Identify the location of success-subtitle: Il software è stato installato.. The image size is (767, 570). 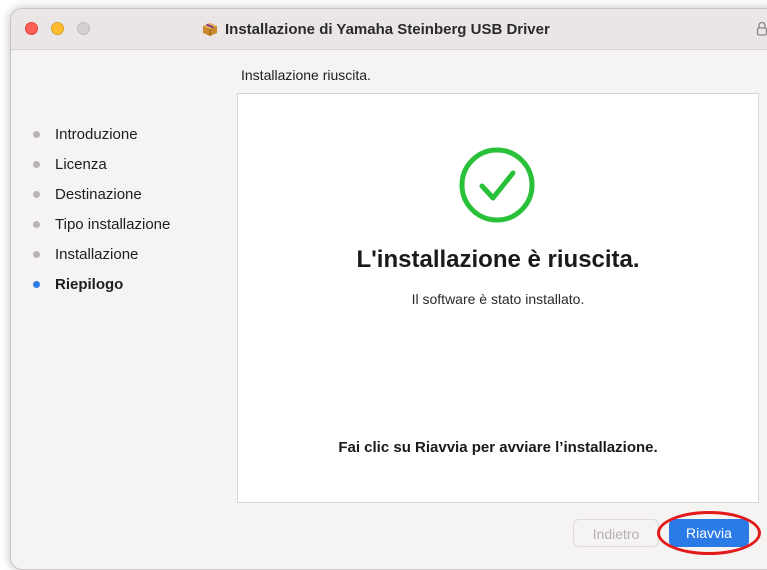
(498, 299).